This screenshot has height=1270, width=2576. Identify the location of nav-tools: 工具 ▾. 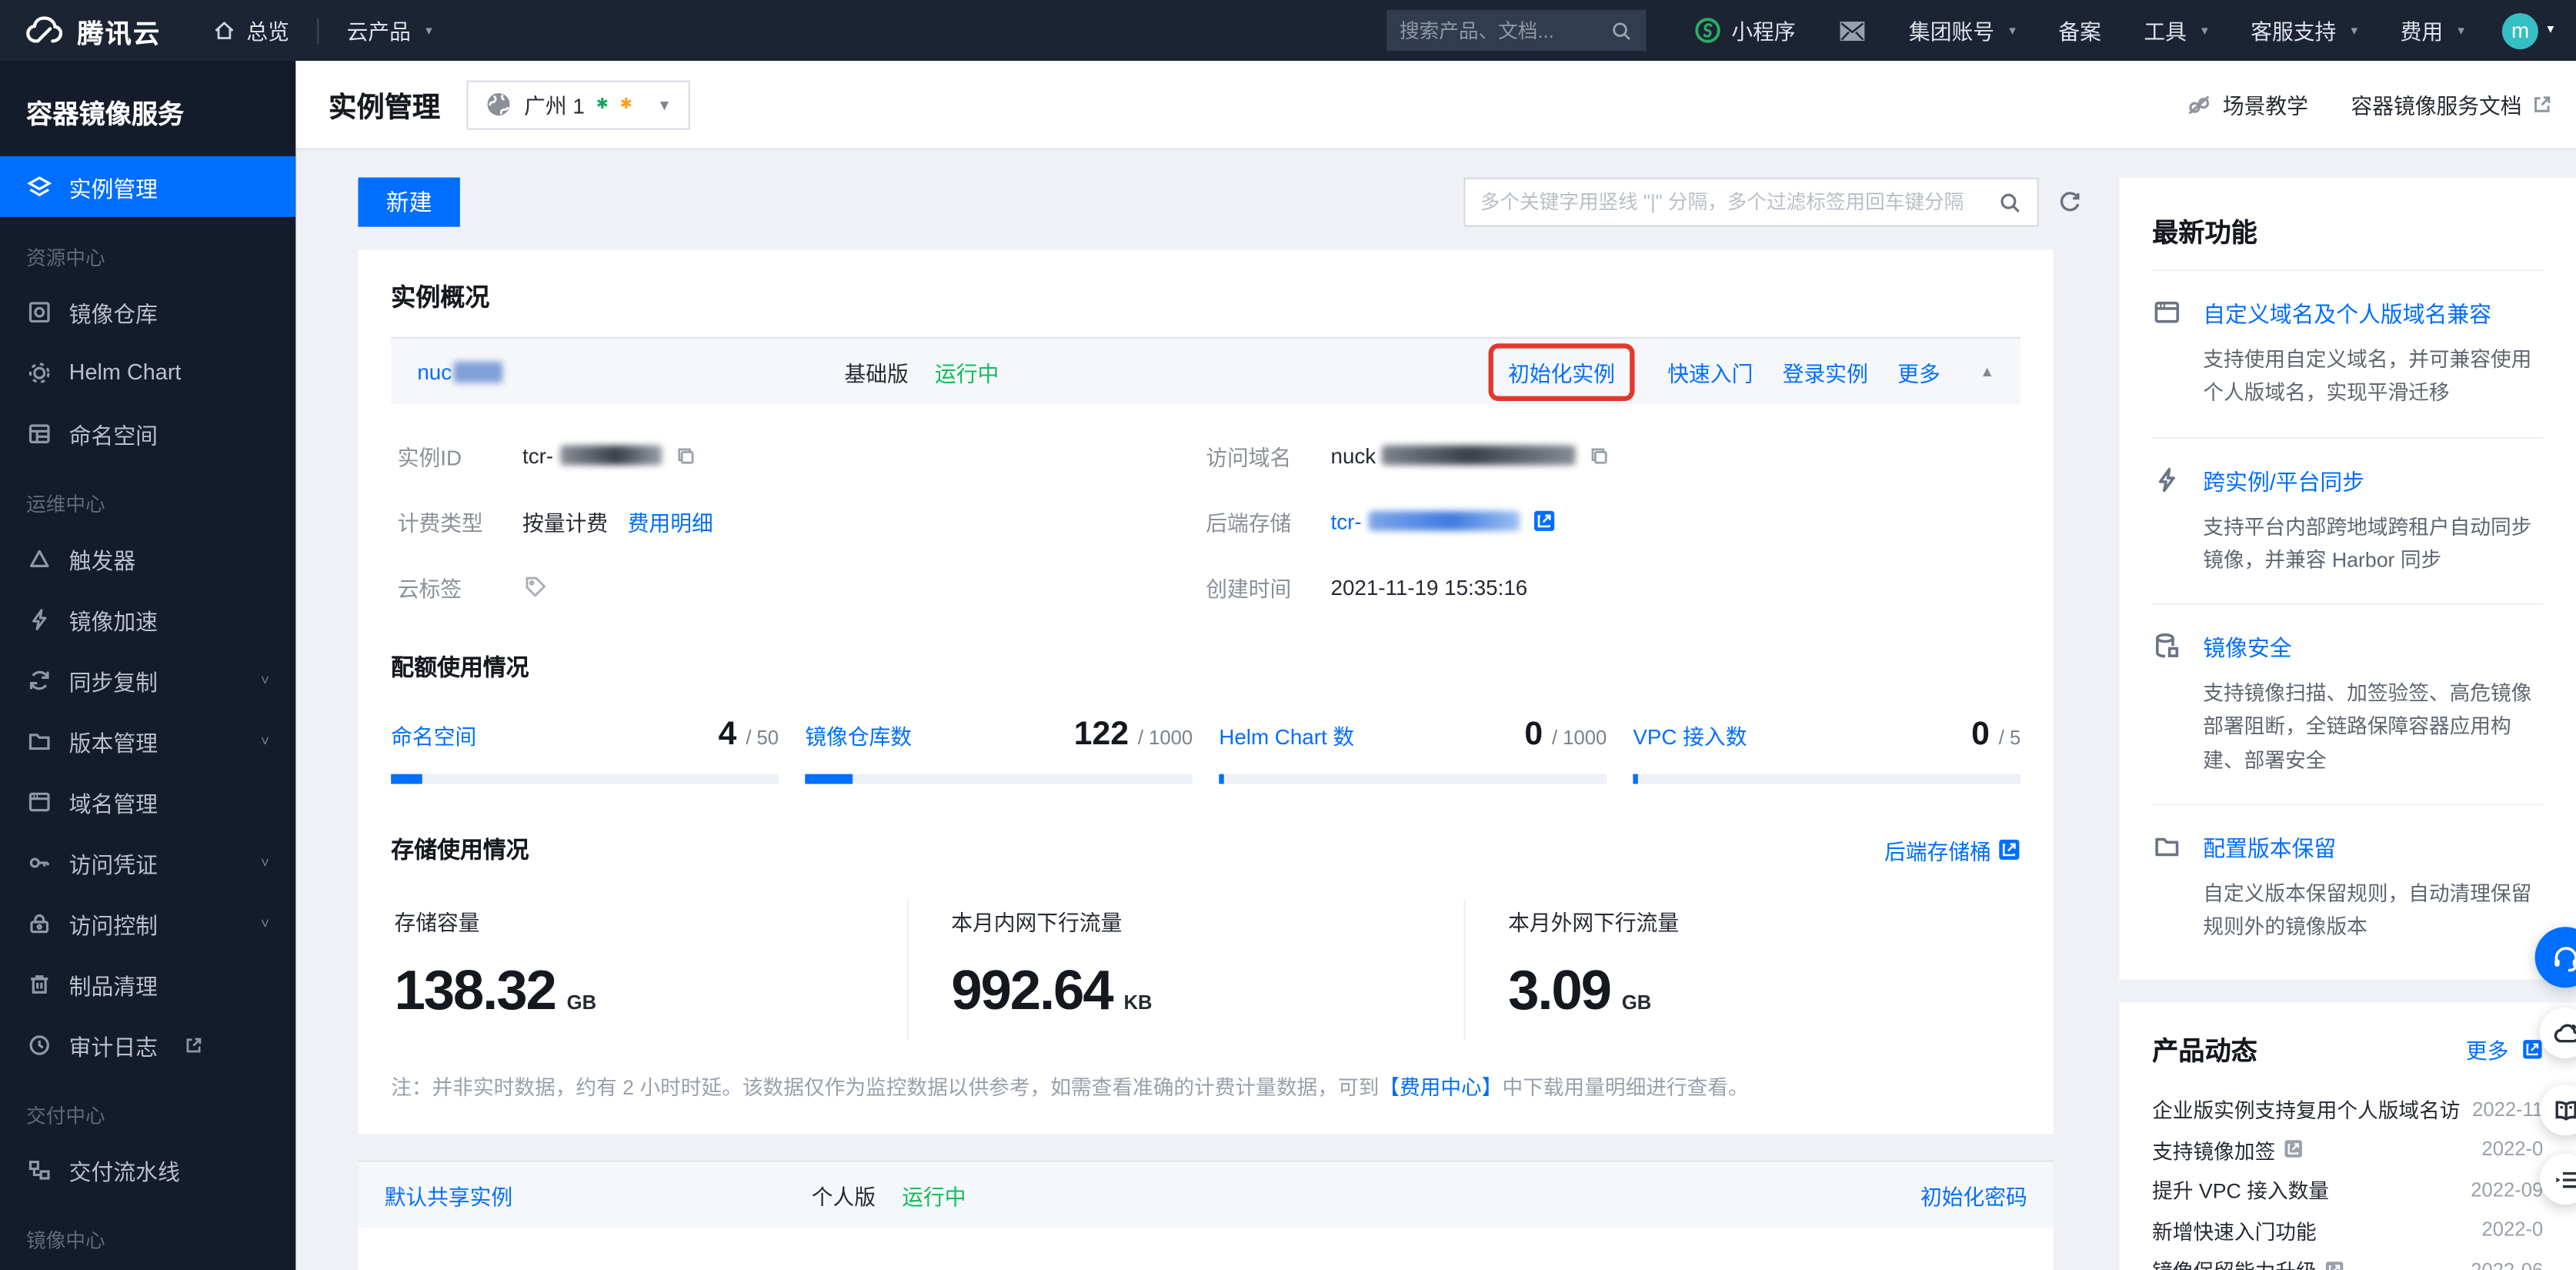
(2177, 30).